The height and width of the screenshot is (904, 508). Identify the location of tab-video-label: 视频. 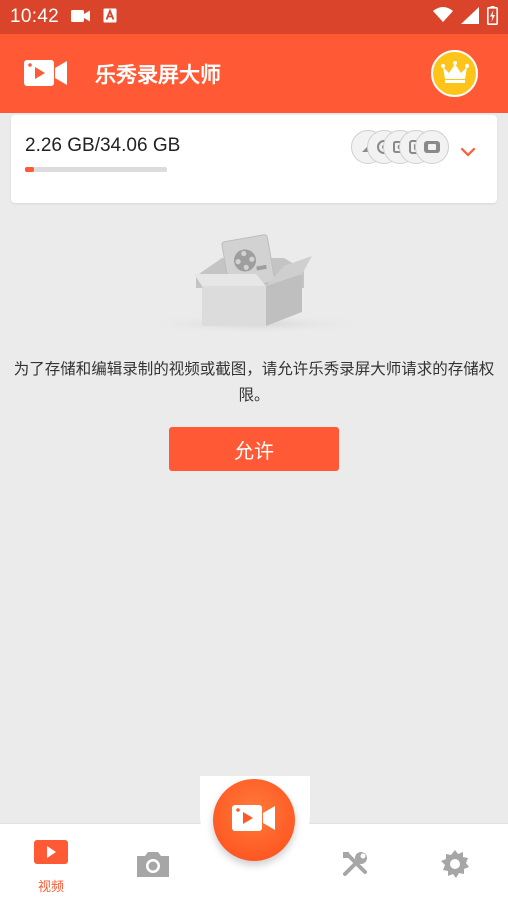
(50, 887).